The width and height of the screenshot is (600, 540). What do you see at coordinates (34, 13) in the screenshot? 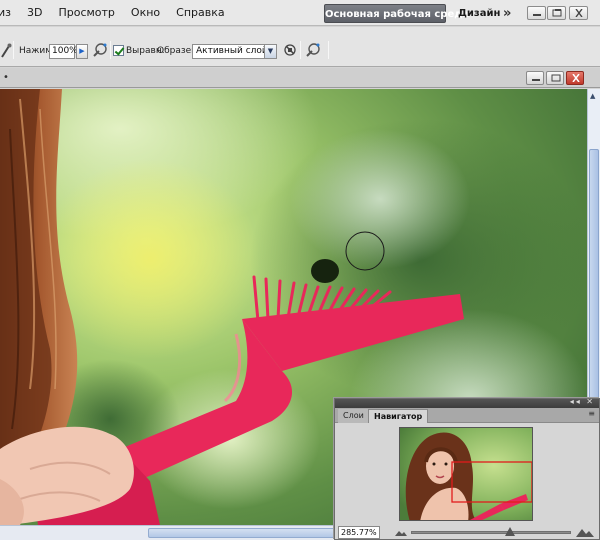
I see `menu-item-3d: 3D` at bounding box center [34, 13].